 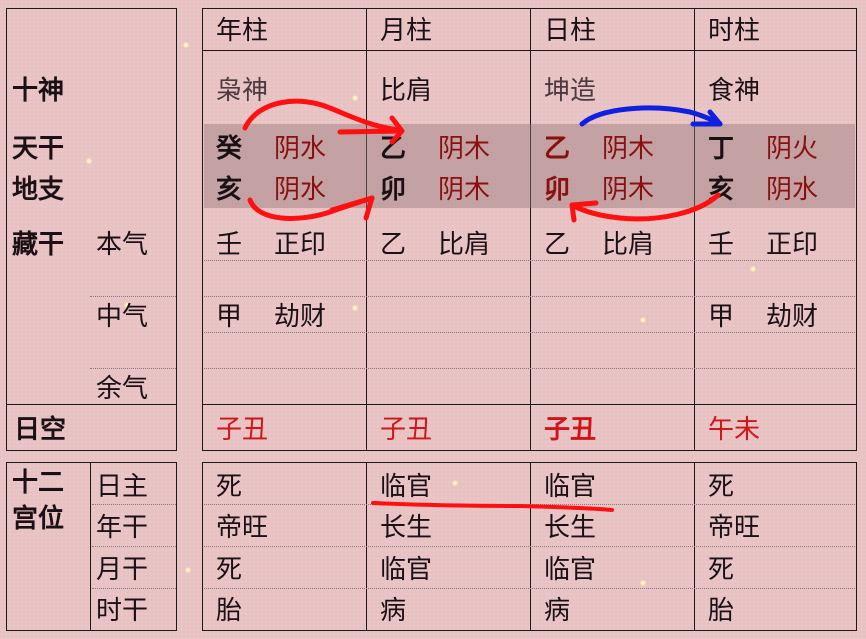 What do you see at coordinates (464, 149) in the screenshot?
I see `stem-element-month: 阴木` at bounding box center [464, 149].